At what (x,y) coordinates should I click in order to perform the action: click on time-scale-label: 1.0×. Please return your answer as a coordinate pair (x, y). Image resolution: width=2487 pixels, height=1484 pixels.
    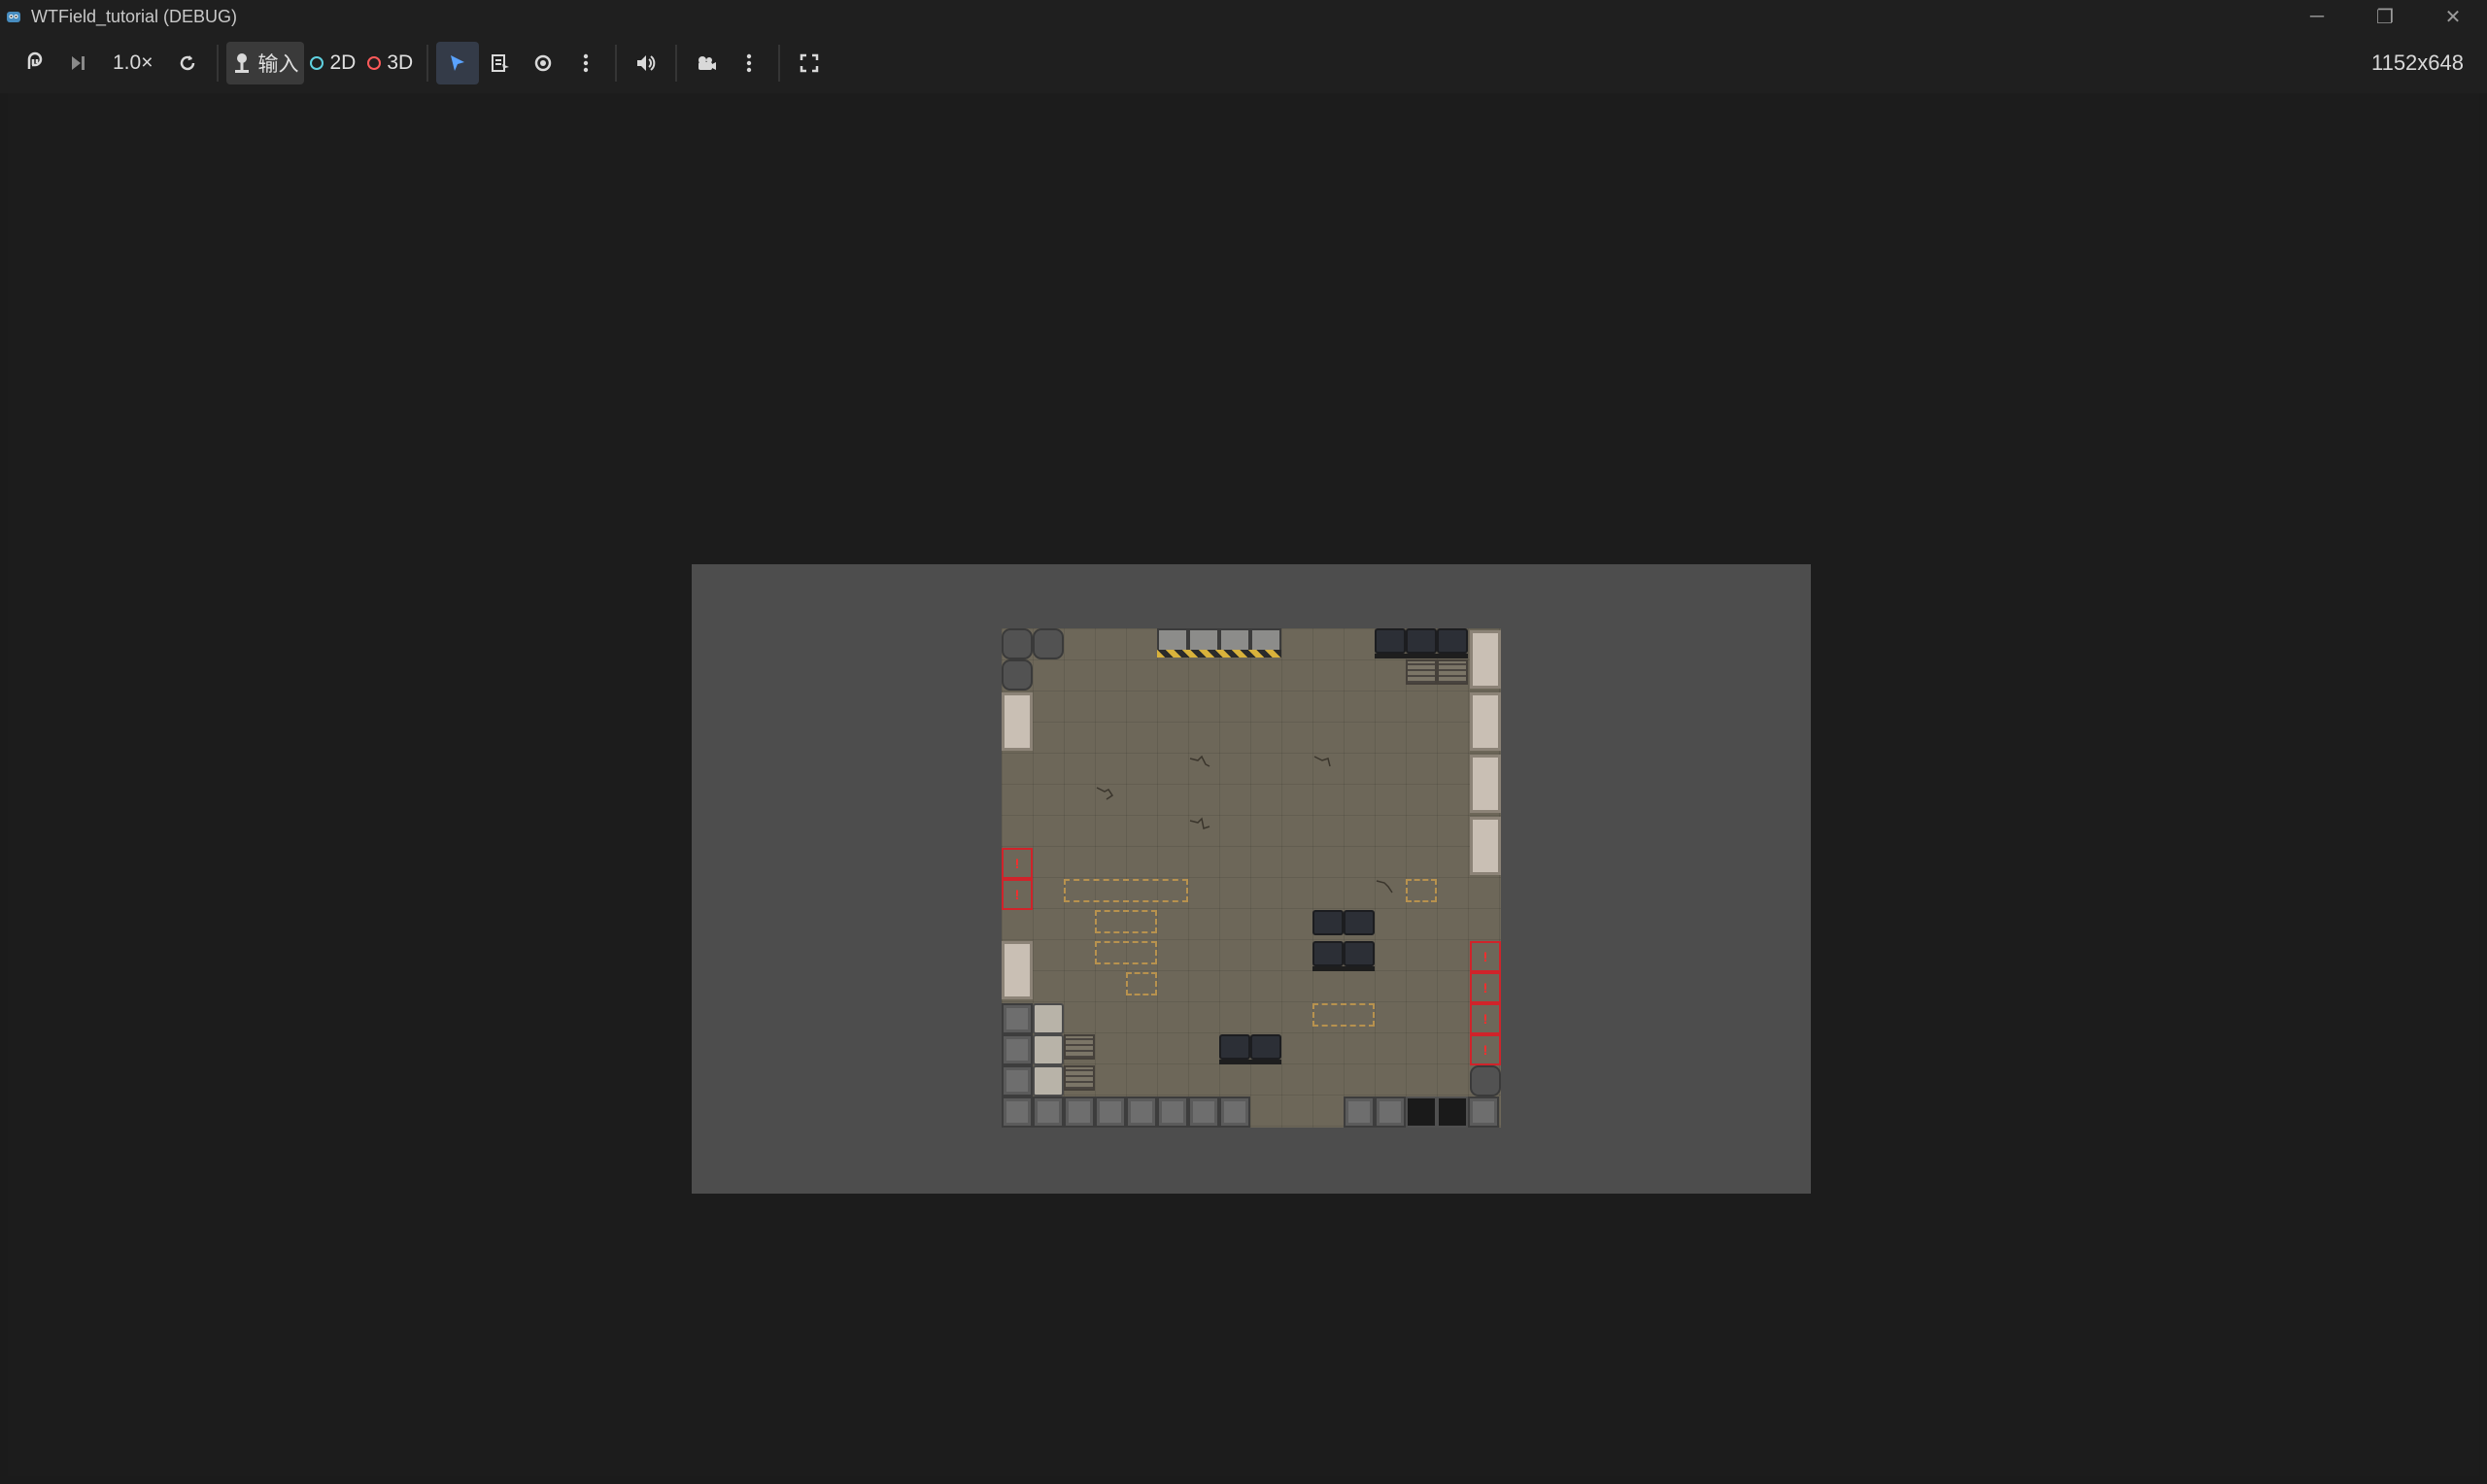
    Looking at the image, I should click on (132, 63).